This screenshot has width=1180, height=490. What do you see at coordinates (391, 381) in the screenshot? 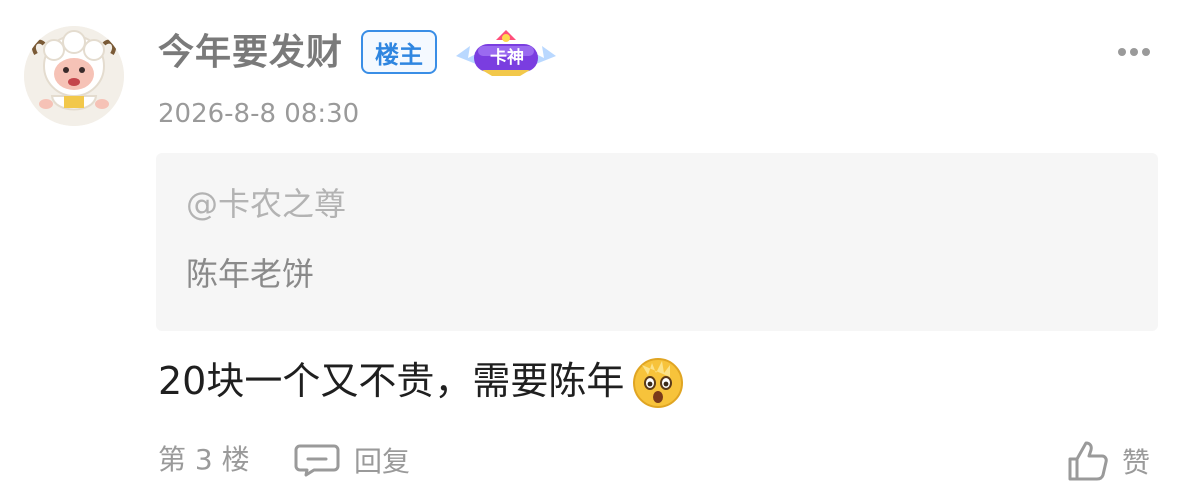
I see `post-body-text: 20块一个又不贵，需要陈年` at bounding box center [391, 381].